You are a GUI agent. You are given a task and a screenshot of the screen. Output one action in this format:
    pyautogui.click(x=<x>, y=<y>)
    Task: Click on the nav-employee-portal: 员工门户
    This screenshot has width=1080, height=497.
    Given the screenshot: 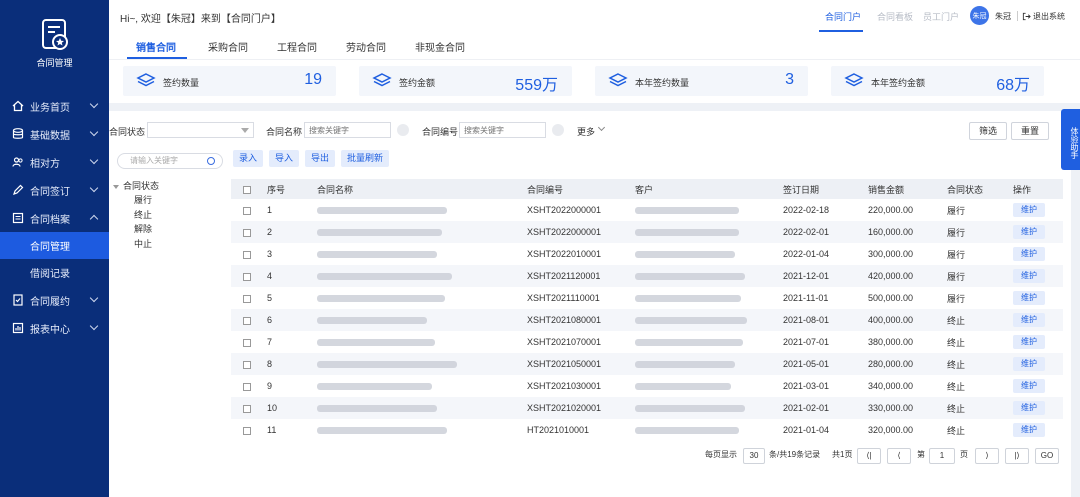 What is the action you would take?
    pyautogui.click(x=941, y=16)
    